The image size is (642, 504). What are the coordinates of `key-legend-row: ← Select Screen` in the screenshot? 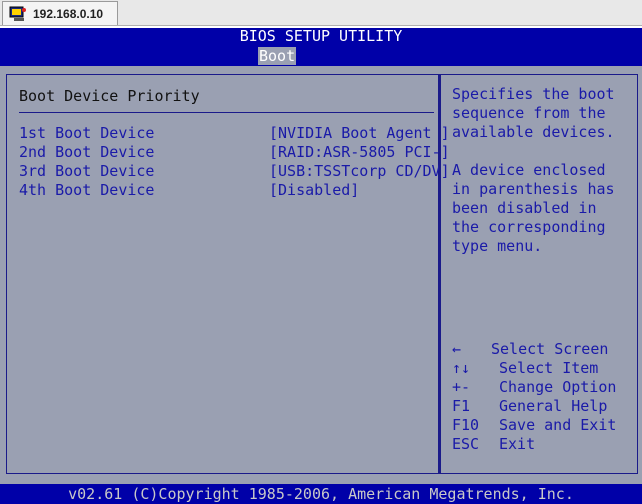 It's located at (542, 349).